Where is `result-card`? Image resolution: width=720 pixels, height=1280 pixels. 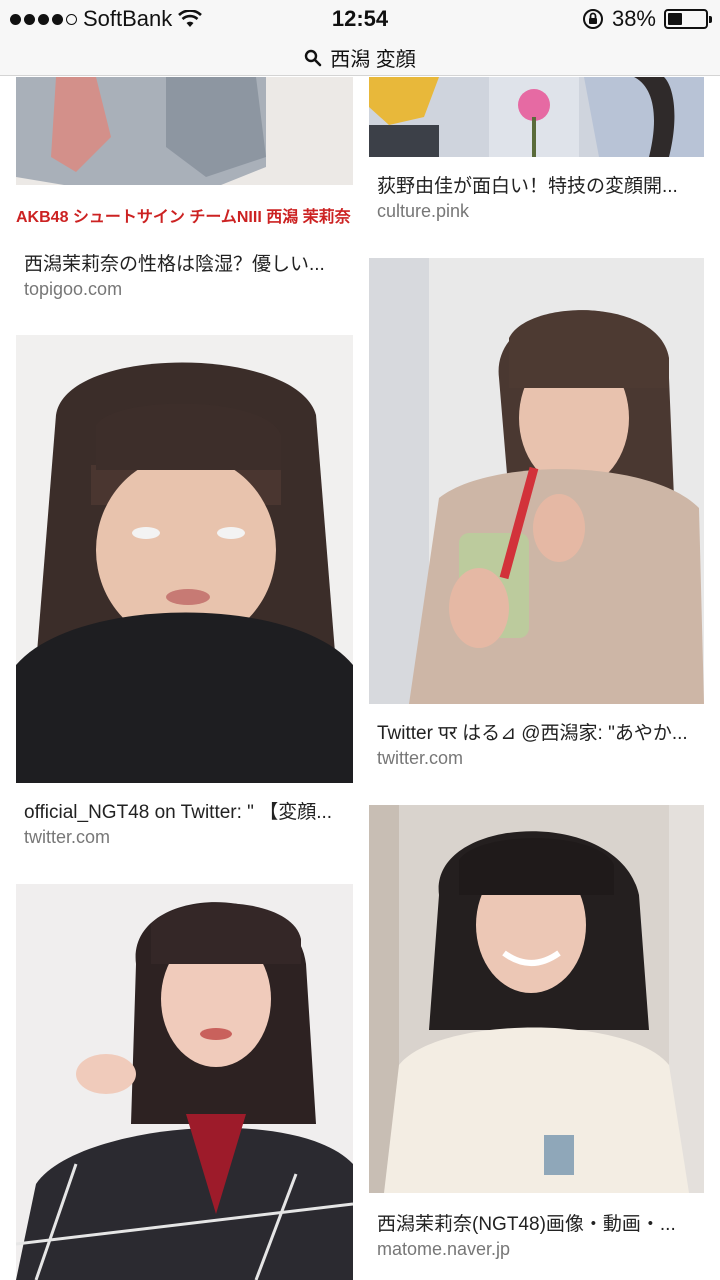
result-card is located at coordinates (184, 1082).